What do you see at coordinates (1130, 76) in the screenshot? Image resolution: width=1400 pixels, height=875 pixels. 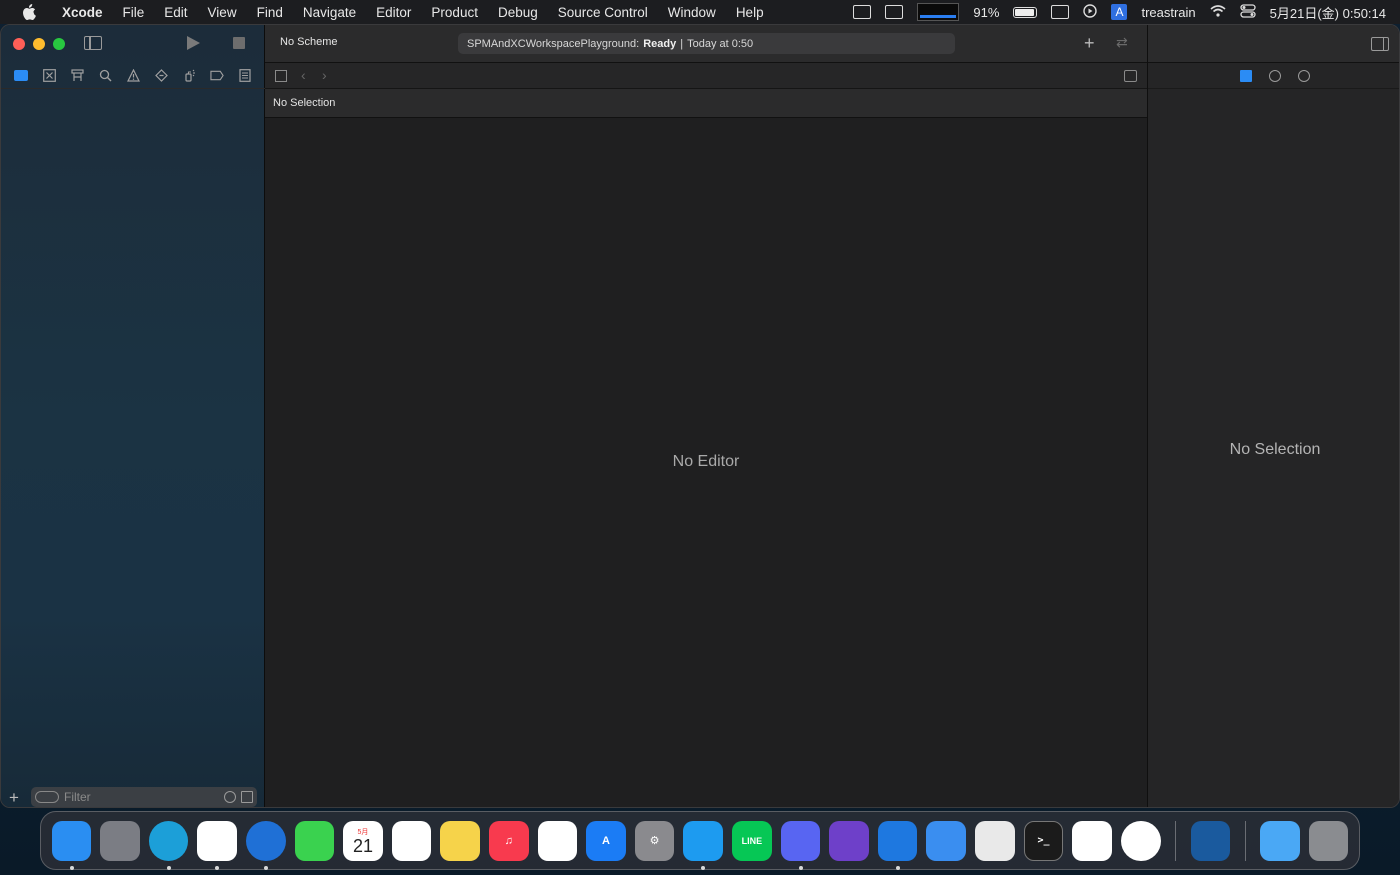 I see `split-editor-icon` at bounding box center [1130, 76].